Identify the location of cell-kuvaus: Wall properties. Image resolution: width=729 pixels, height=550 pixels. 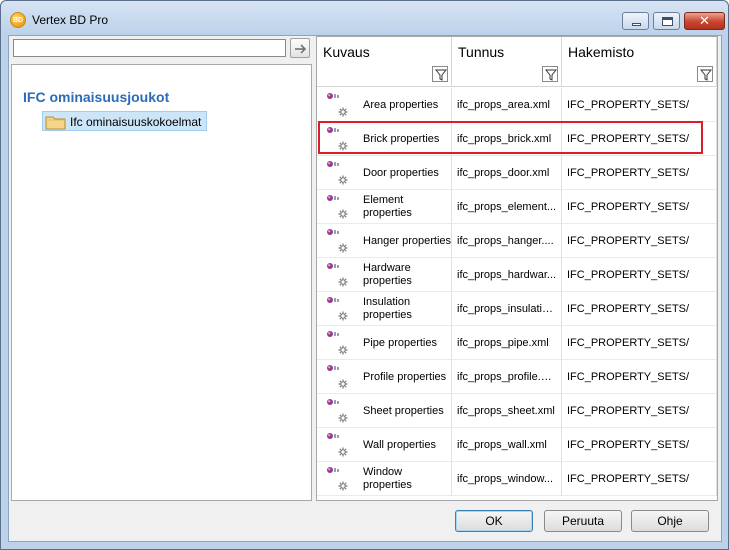
(384, 445).